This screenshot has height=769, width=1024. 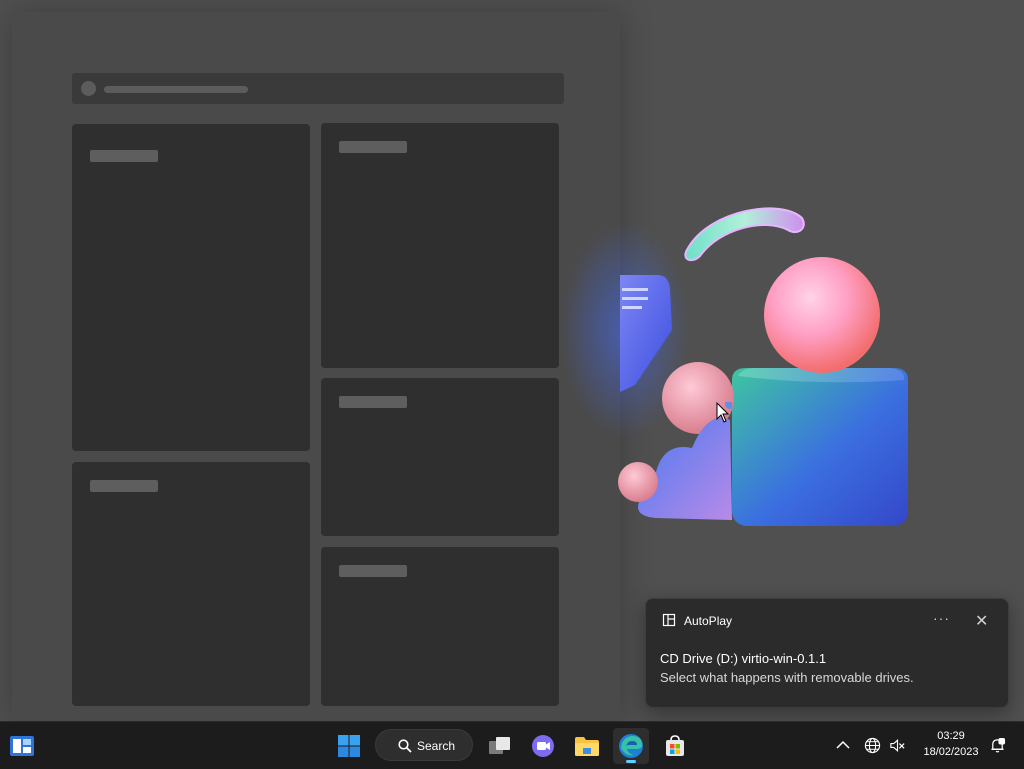 I want to click on start-button, so click(x=349, y=746).